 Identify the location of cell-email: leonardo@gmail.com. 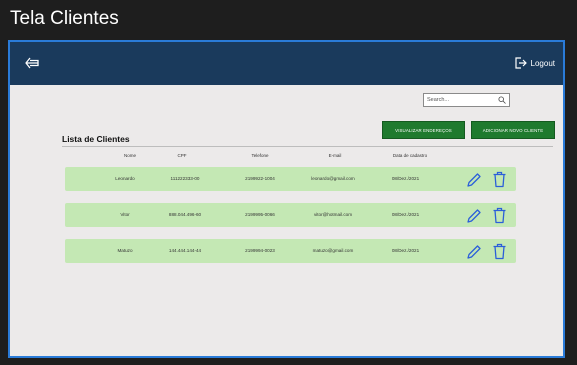
(333, 178).